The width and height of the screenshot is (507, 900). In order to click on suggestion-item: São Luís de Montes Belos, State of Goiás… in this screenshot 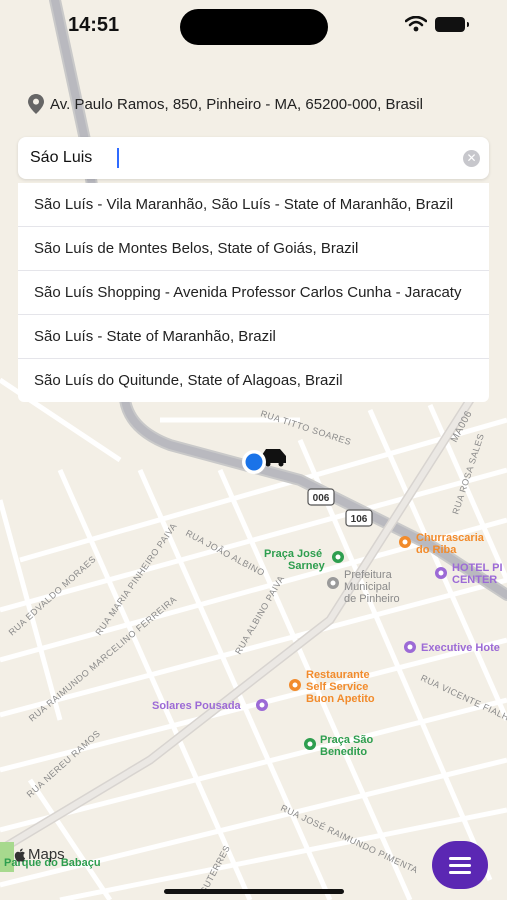, I will do `click(253, 249)`.